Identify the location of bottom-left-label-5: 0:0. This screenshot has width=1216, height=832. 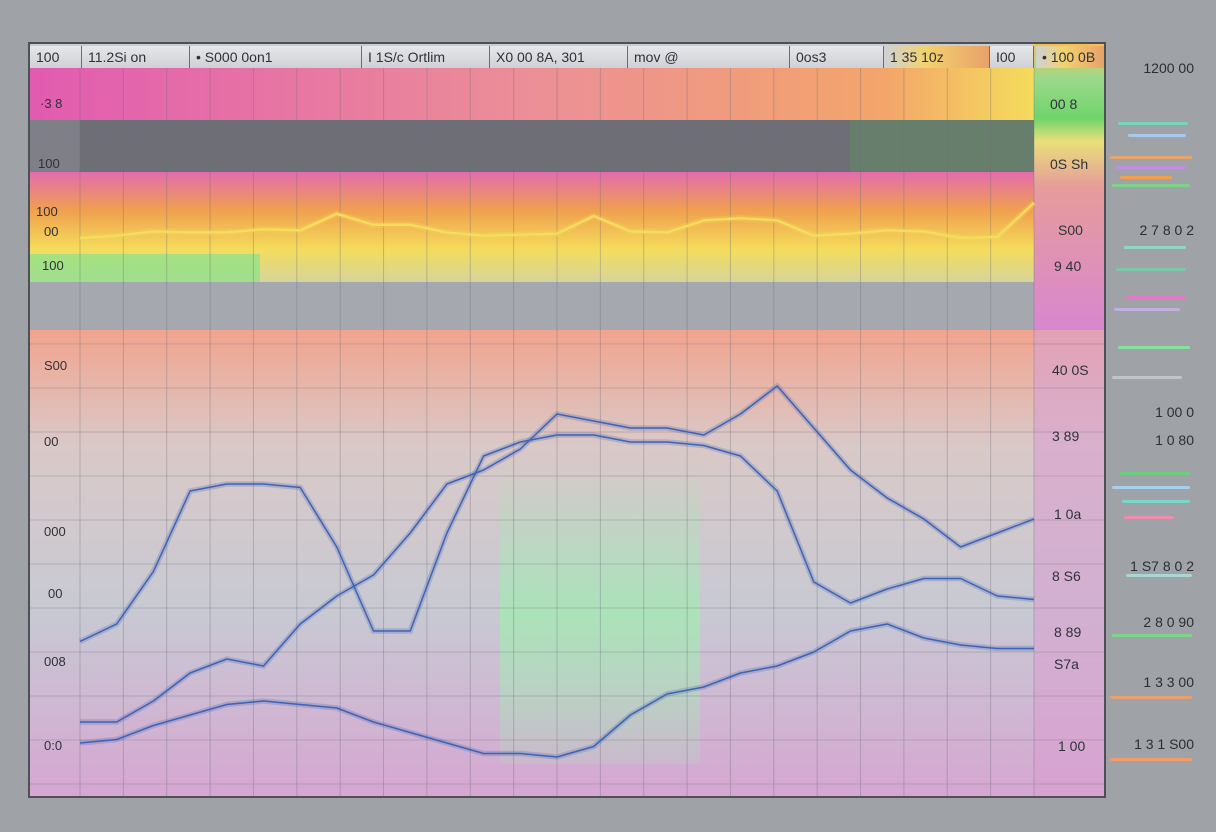
(53, 745).